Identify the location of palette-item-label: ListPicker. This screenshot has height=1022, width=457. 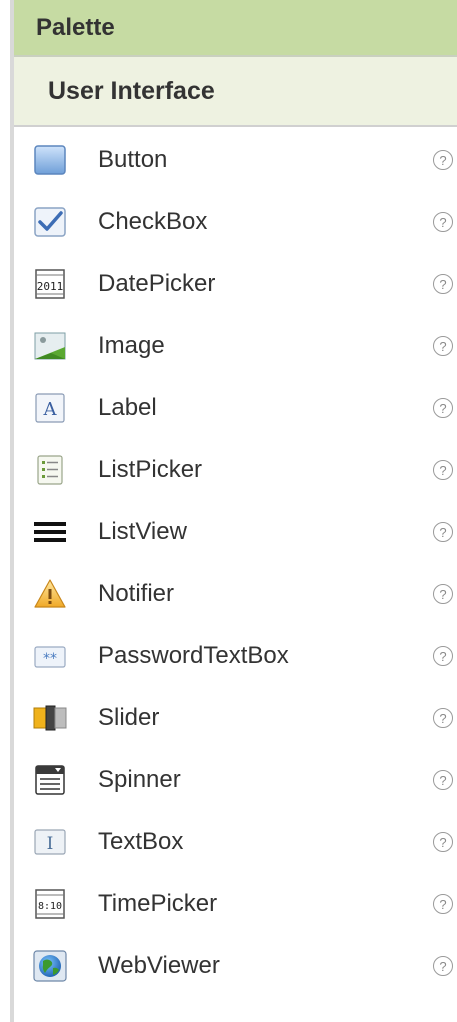
(150, 469).